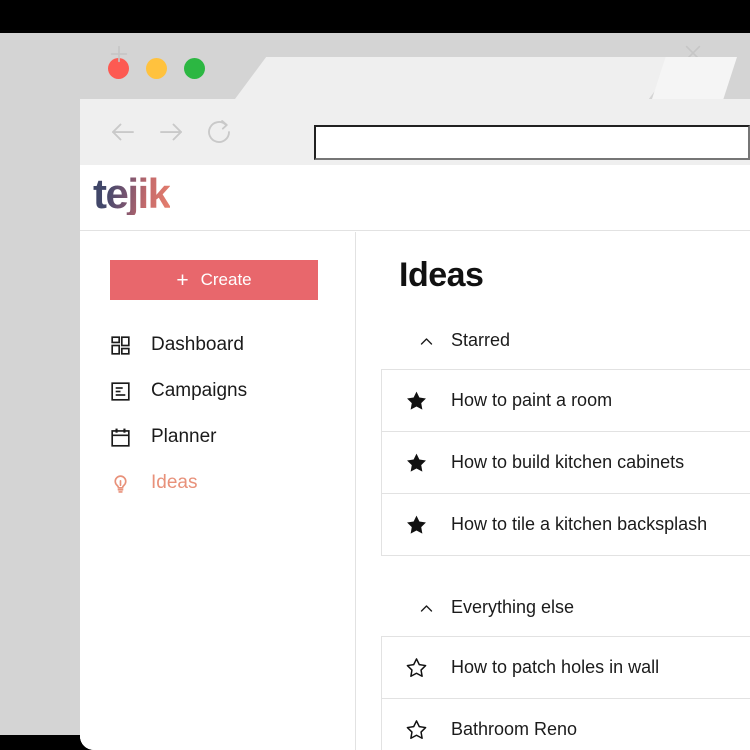 The width and height of the screenshot is (750, 750). Describe the element at coordinates (199, 390) in the screenshot. I see `sidebar-item-label: Campaigns` at that location.